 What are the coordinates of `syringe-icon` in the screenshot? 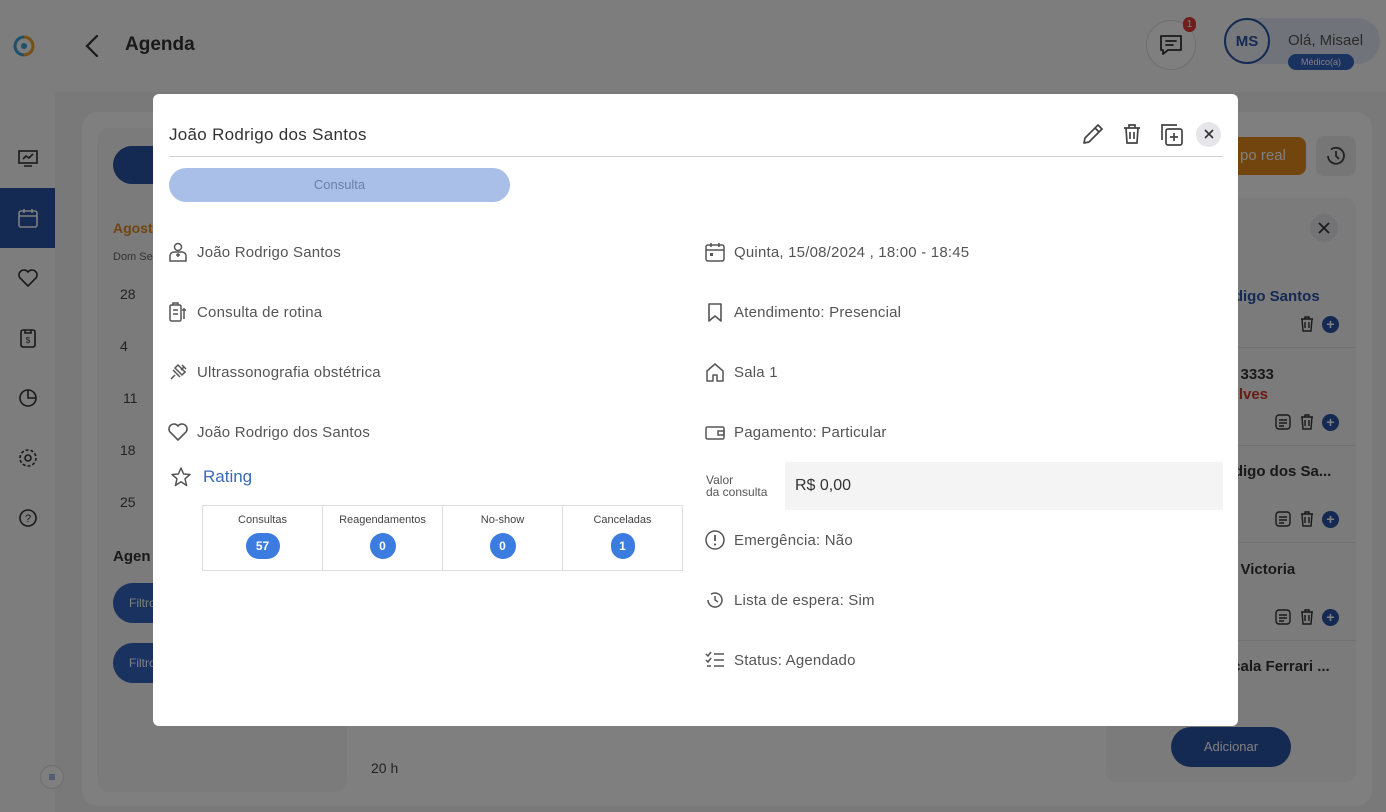 It's located at (178, 372).